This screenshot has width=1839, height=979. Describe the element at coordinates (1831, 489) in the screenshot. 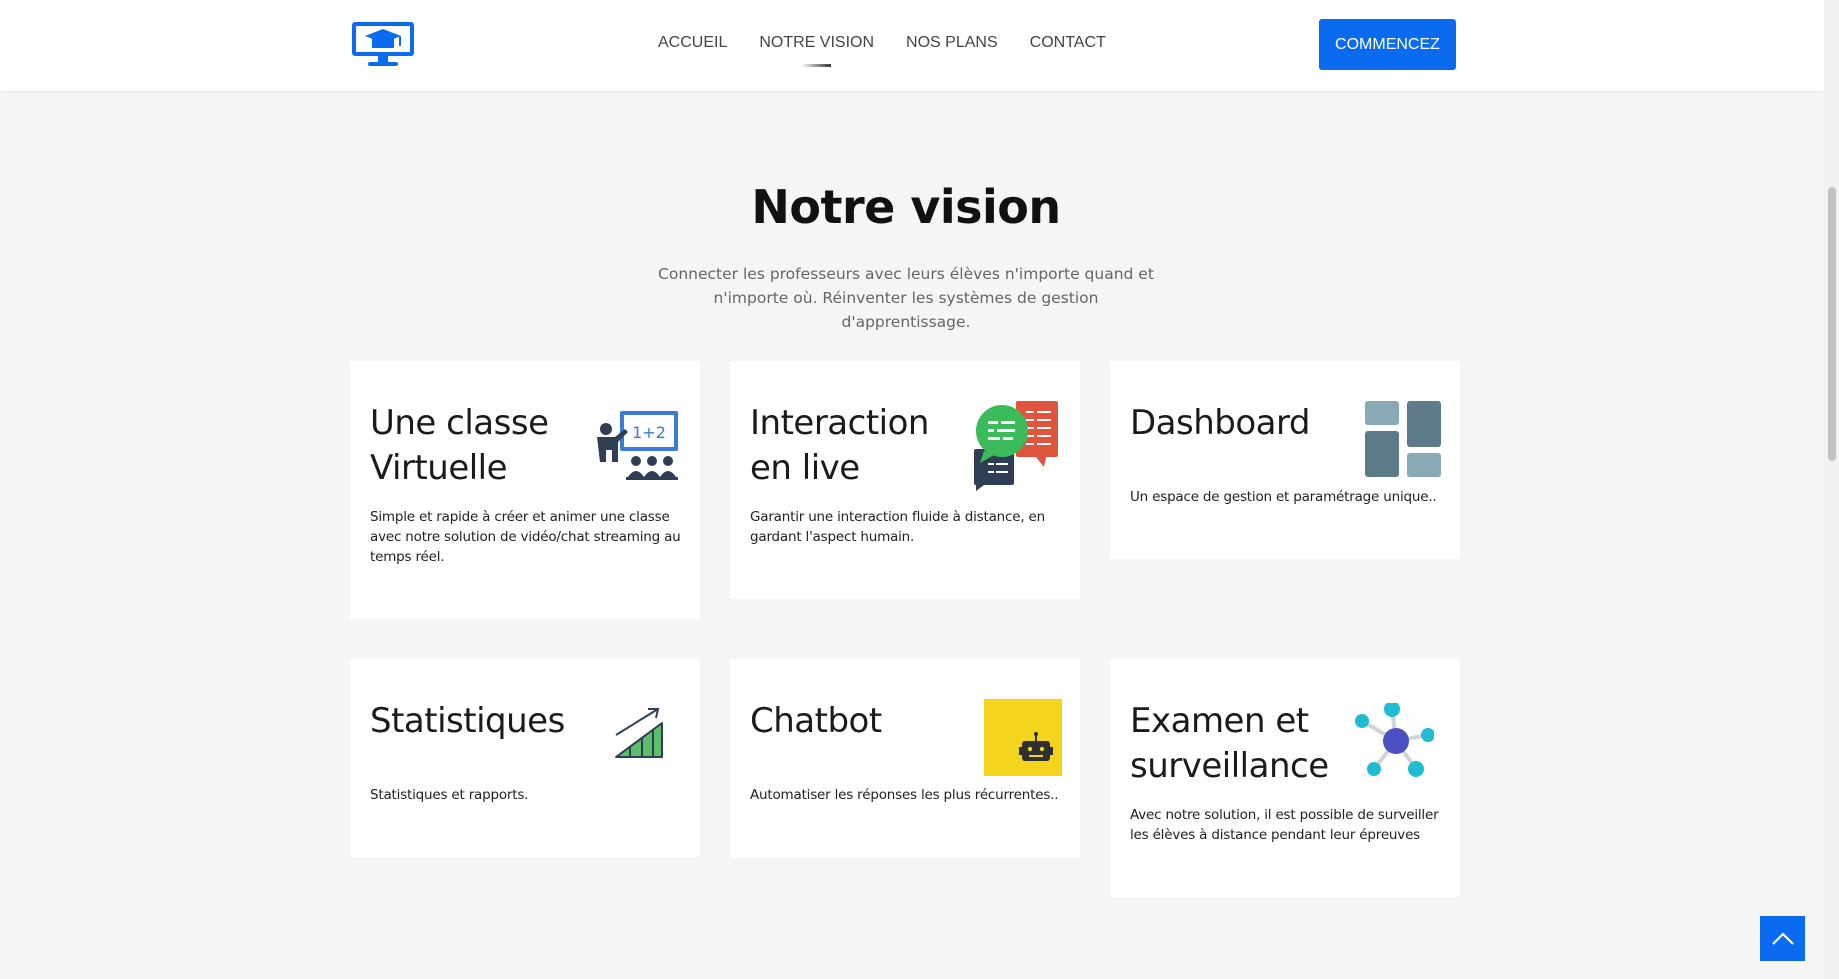

I see `scrollbar-track` at that location.